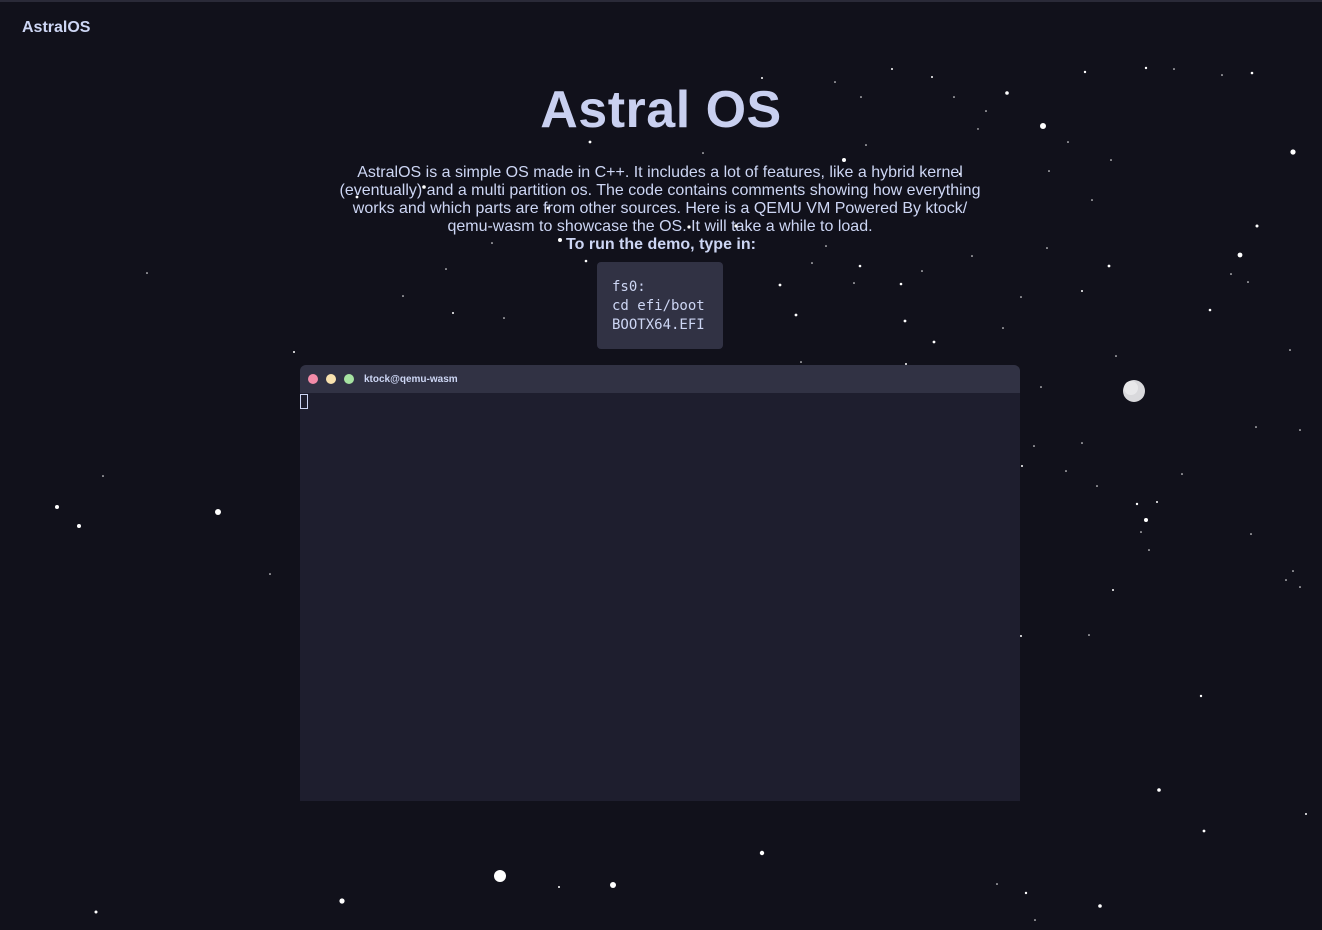  What do you see at coordinates (411, 379) in the screenshot?
I see `terminal-title: ktock@qemu-wasm` at bounding box center [411, 379].